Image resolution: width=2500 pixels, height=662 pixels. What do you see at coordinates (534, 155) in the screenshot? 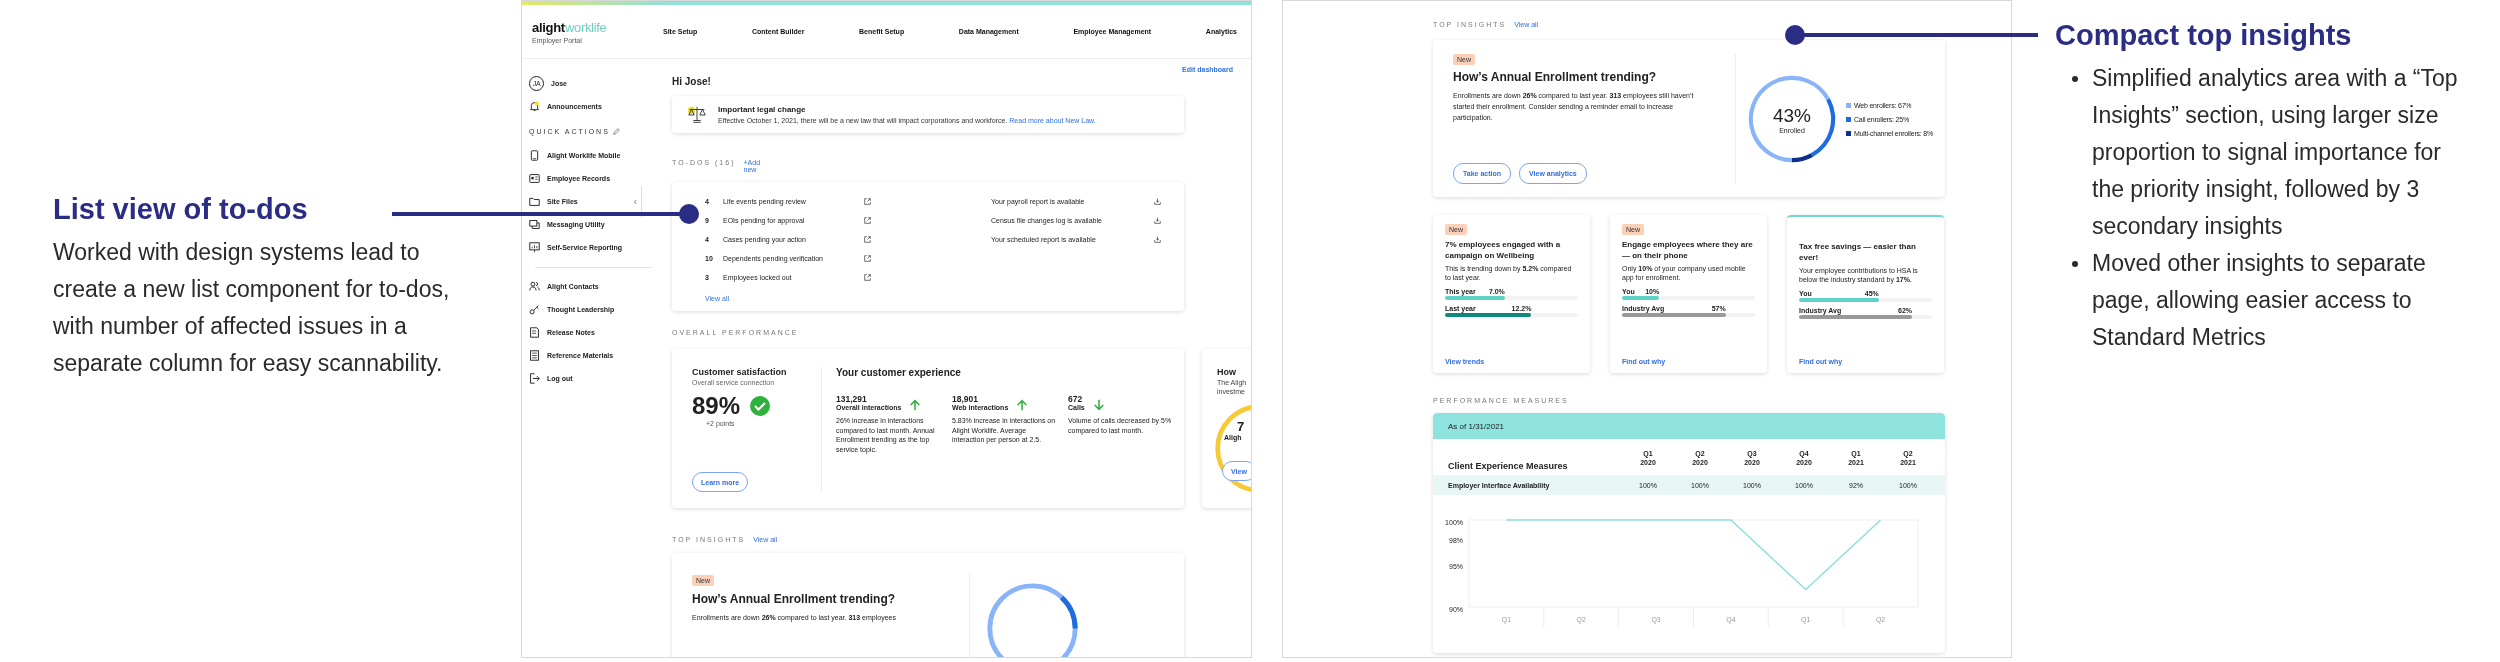
I see `phone-icon` at bounding box center [534, 155].